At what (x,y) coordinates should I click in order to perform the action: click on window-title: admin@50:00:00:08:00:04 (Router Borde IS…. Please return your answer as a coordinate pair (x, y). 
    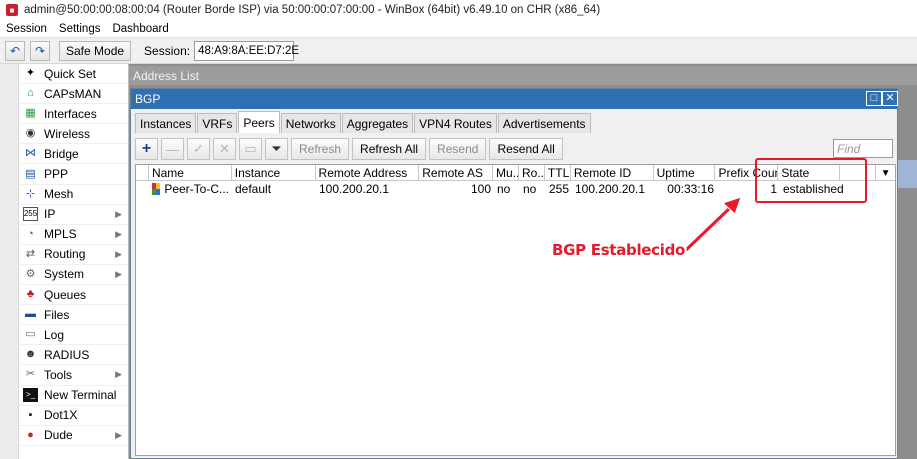
    Looking at the image, I should click on (312, 10).